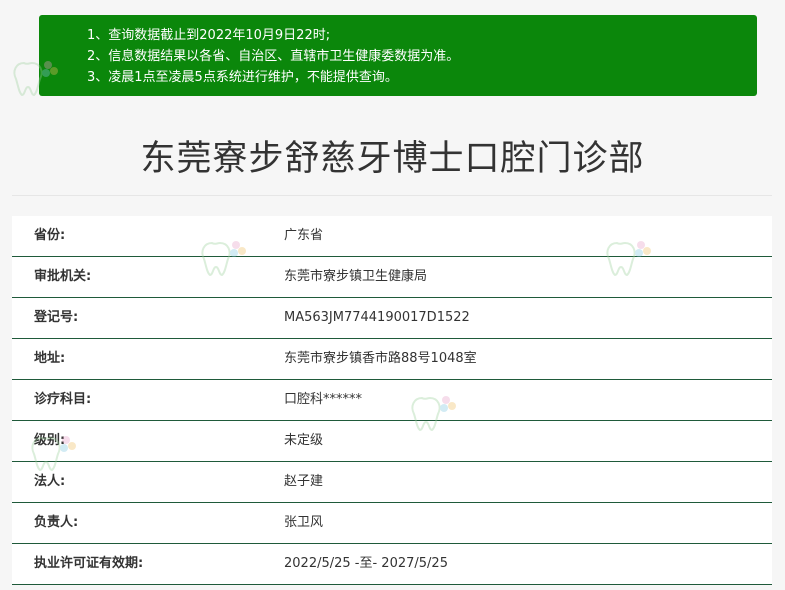  What do you see at coordinates (63, 276) in the screenshot?
I see `row-label: 审批机关:` at bounding box center [63, 276].